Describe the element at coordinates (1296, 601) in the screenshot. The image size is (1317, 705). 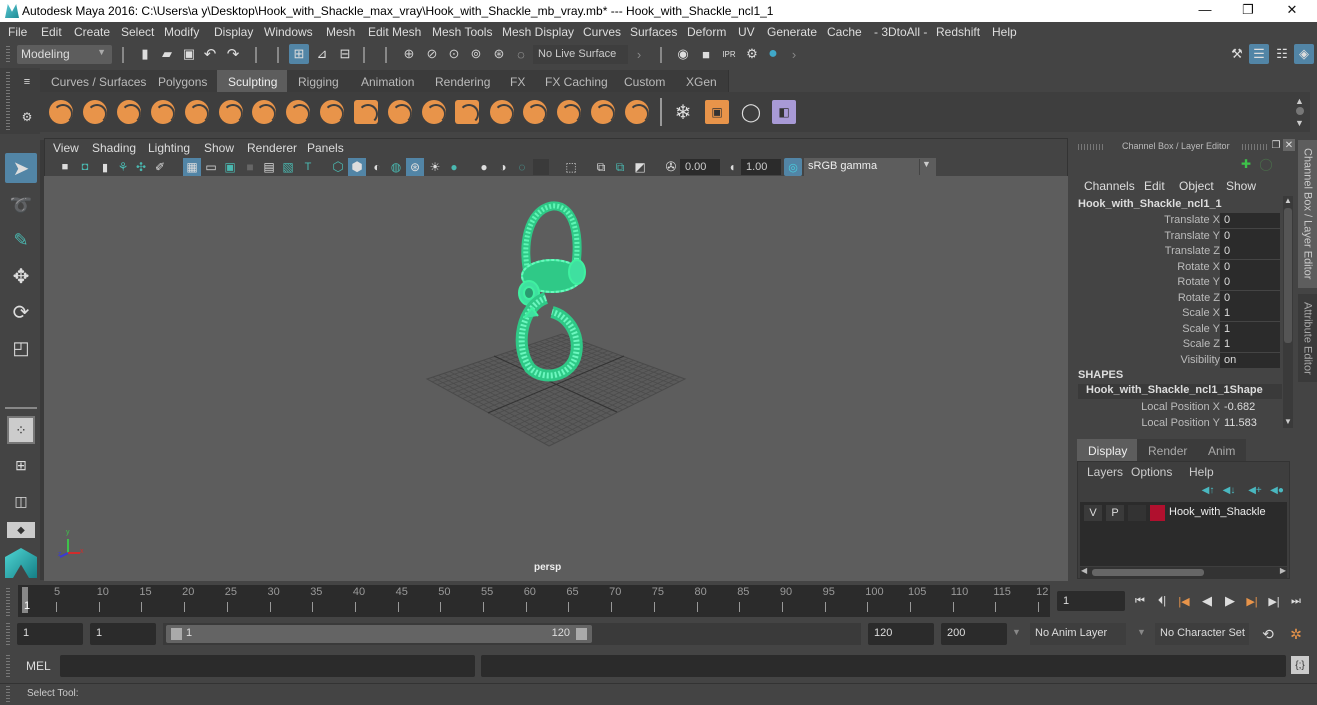
I see `go-to-end-icon: ⏭` at that location.